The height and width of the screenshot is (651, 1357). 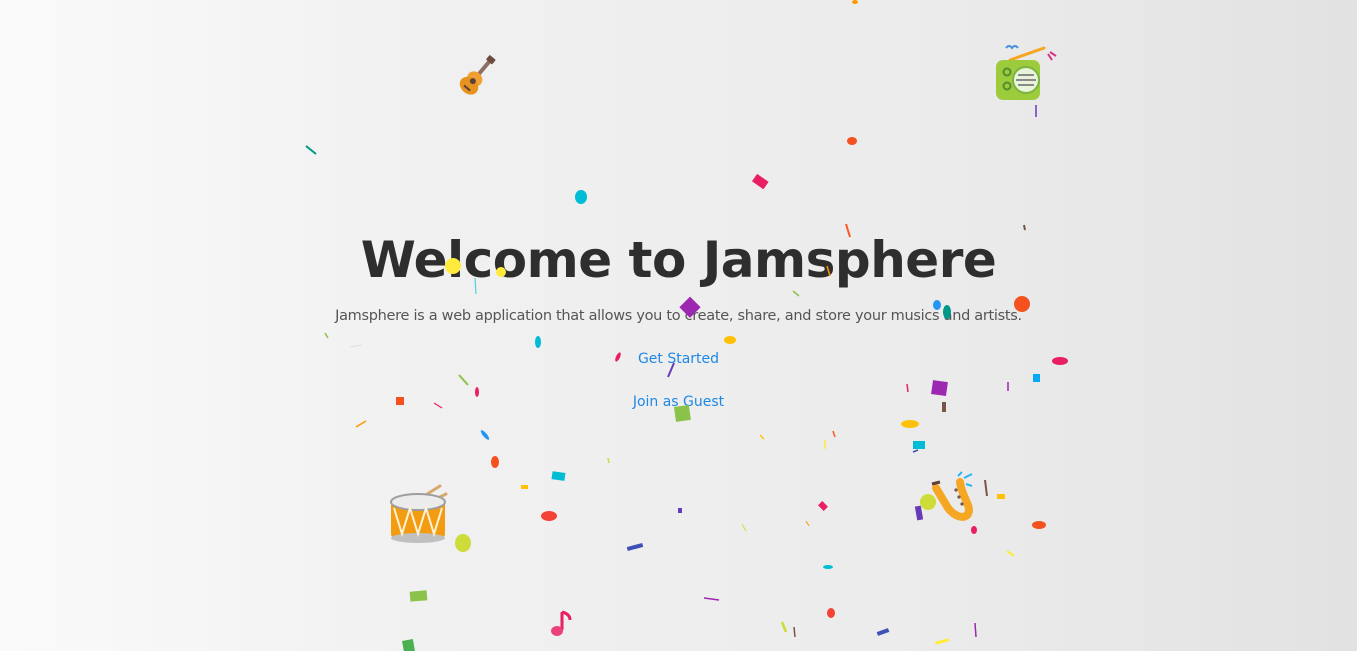 I want to click on join-as-guest-link: Join as Guest, so click(x=679, y=402).